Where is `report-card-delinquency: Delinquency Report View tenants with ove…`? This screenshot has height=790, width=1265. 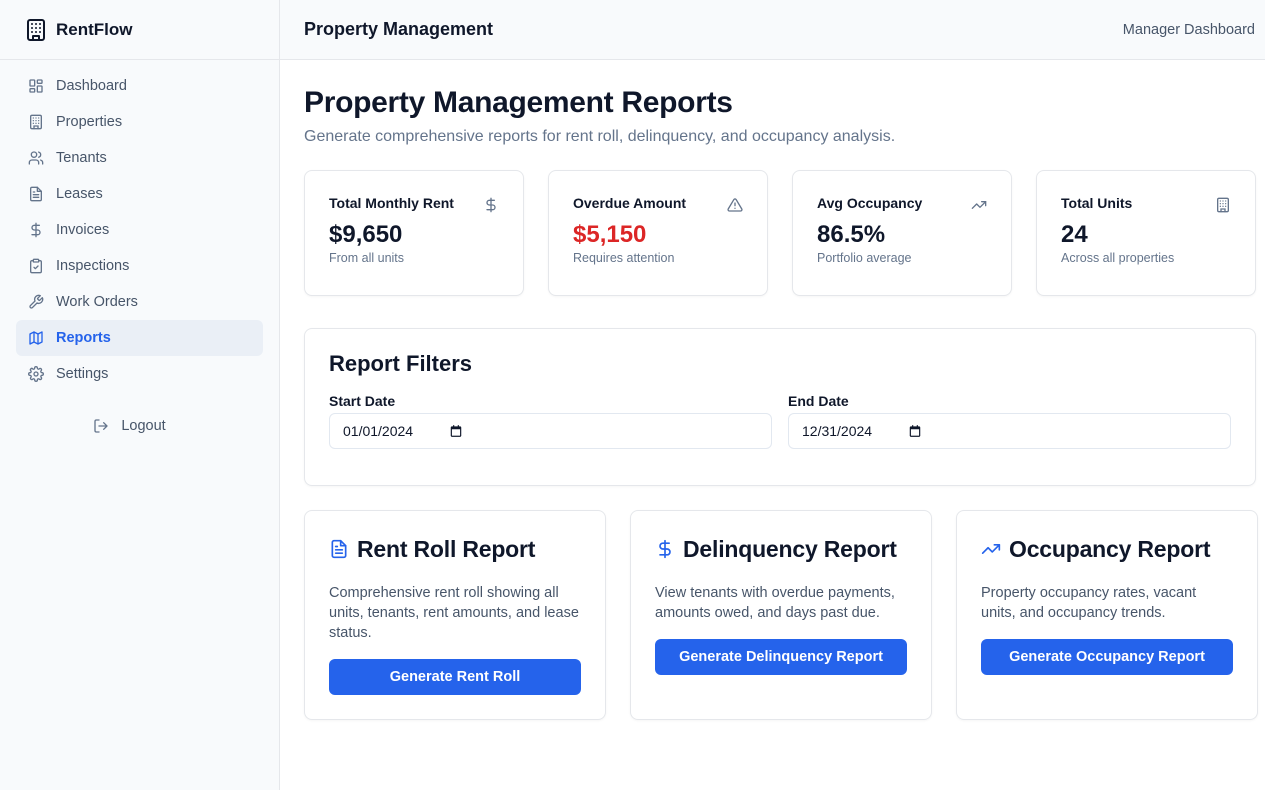
report-card-delinquency: Delinquency Report View tenants with ove… is located at coordinates (781, 615).